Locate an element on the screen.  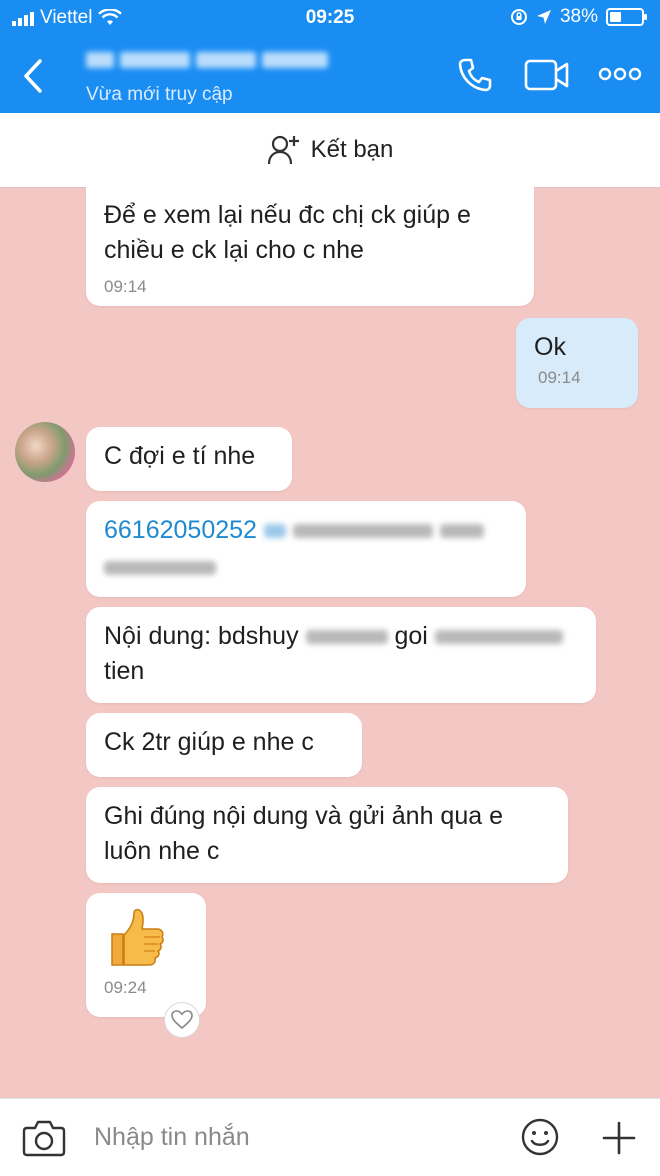
message-text-line: luôn nhe c is located at coordinates (162, 851).